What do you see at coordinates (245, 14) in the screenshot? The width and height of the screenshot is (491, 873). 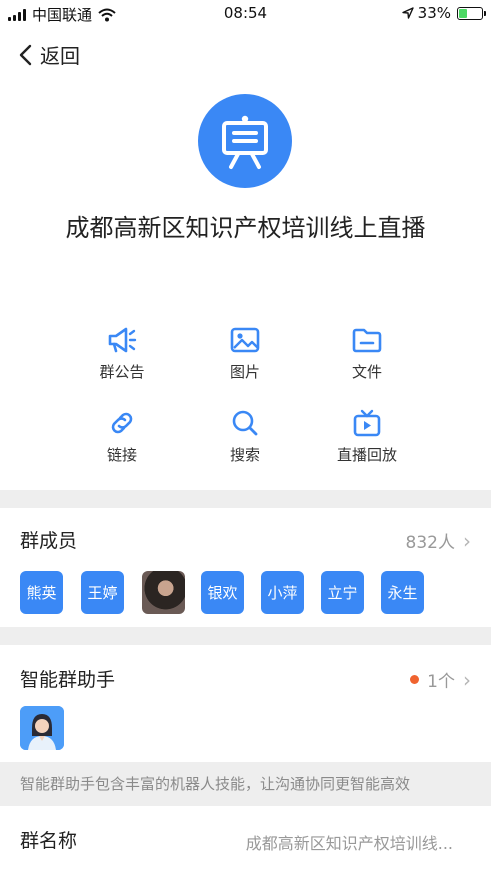 I see `status-bar: 中国联通 08:54 33%` at bounding box center [245, 14].